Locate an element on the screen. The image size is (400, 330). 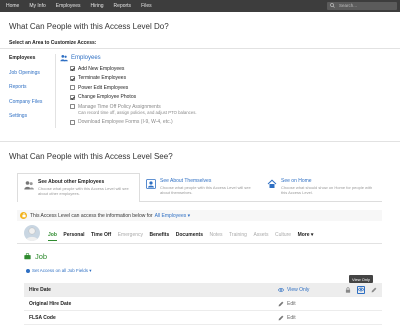
tab-culture: Culture is located at coordinates (283, 236).